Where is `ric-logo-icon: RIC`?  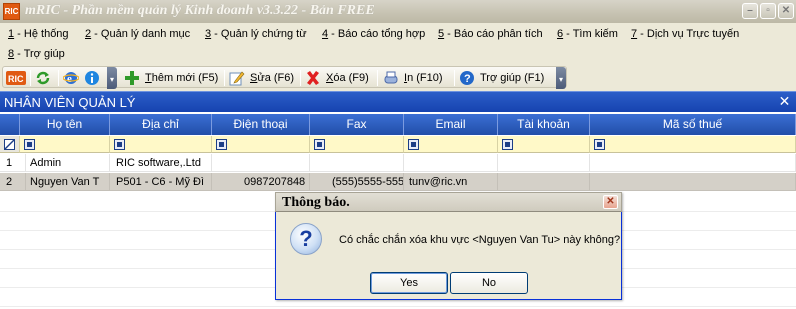 ric-logo-icon: RIC is located at coordinates (16, 78).